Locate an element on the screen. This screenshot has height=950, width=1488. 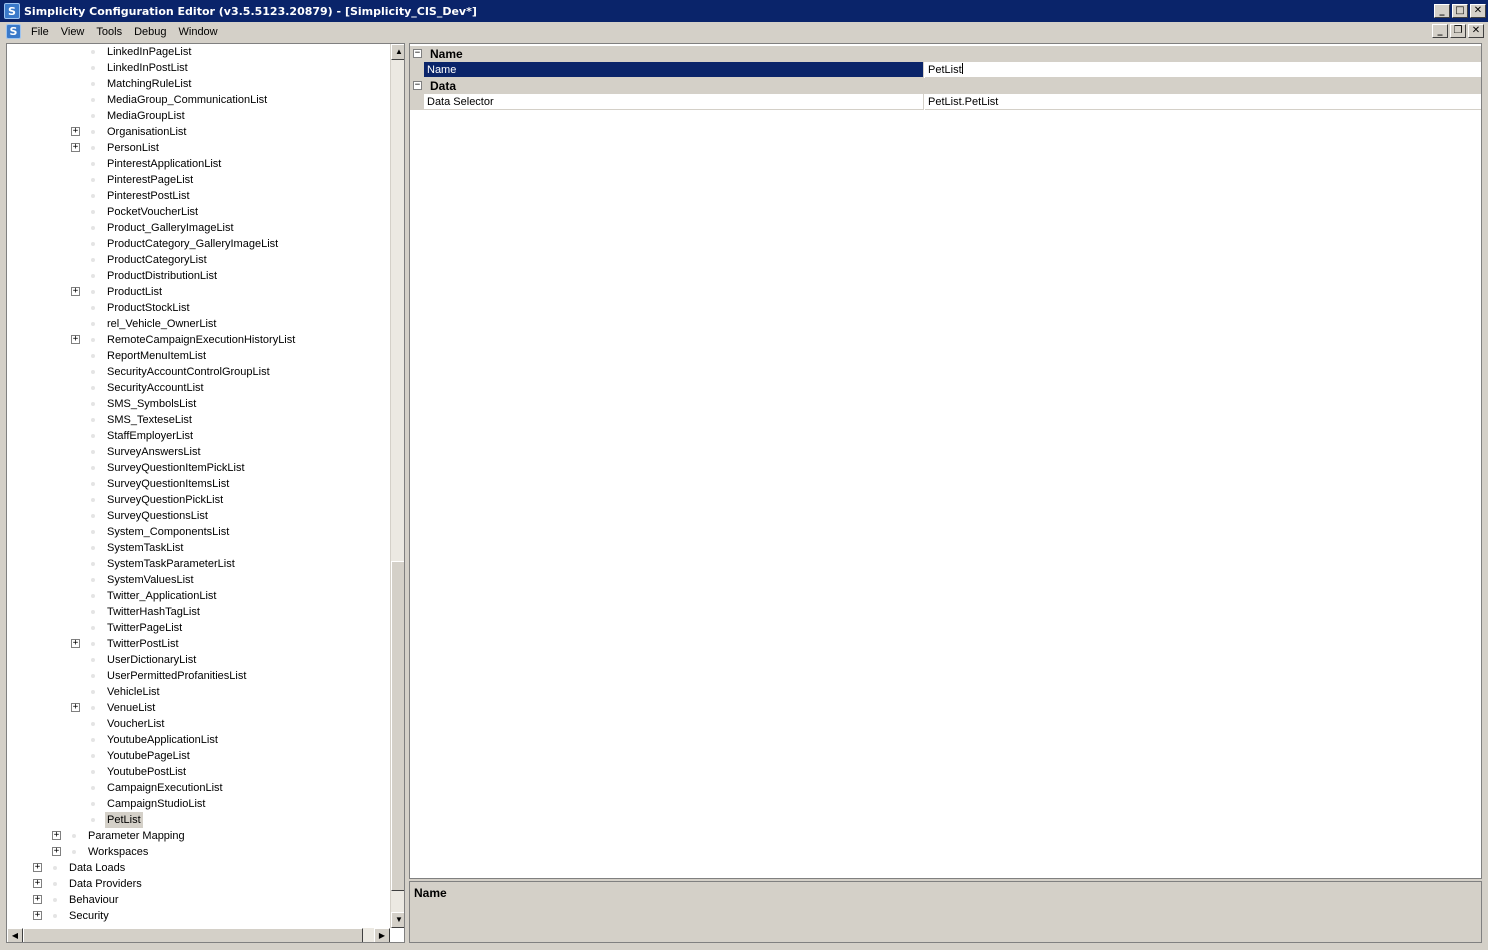
menu-tools: Tools is located at coordinates (109, 32).